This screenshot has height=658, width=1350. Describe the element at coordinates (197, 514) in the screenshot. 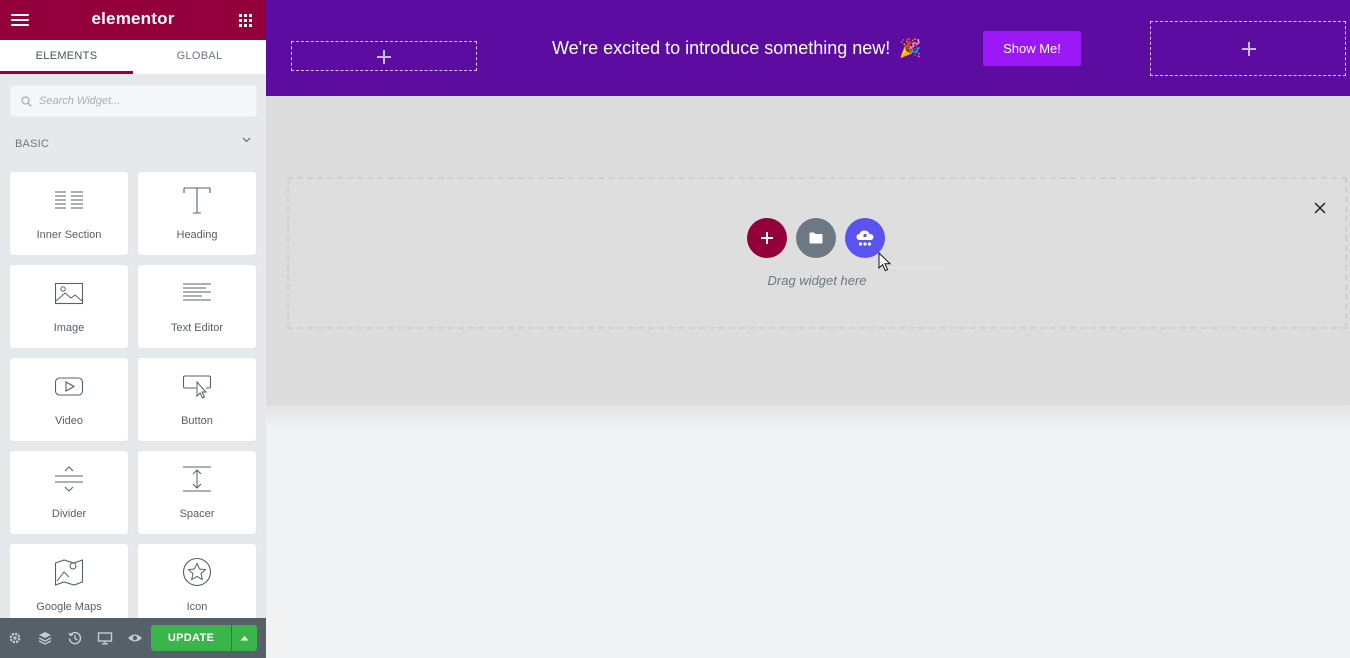

I see `widget-label: Spacer` at that location.